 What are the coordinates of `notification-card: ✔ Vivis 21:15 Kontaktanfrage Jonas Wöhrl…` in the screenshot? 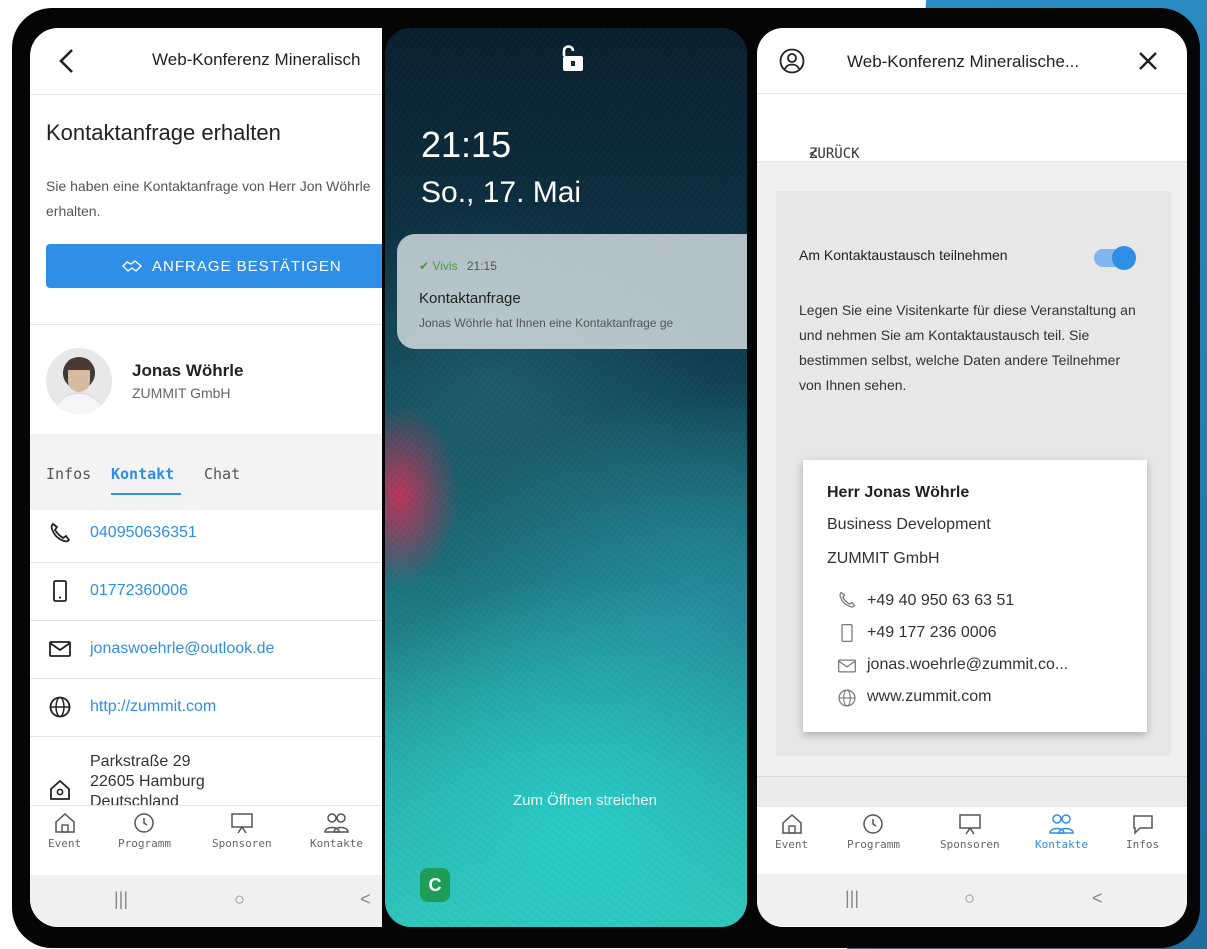 It's located at (572, 291).